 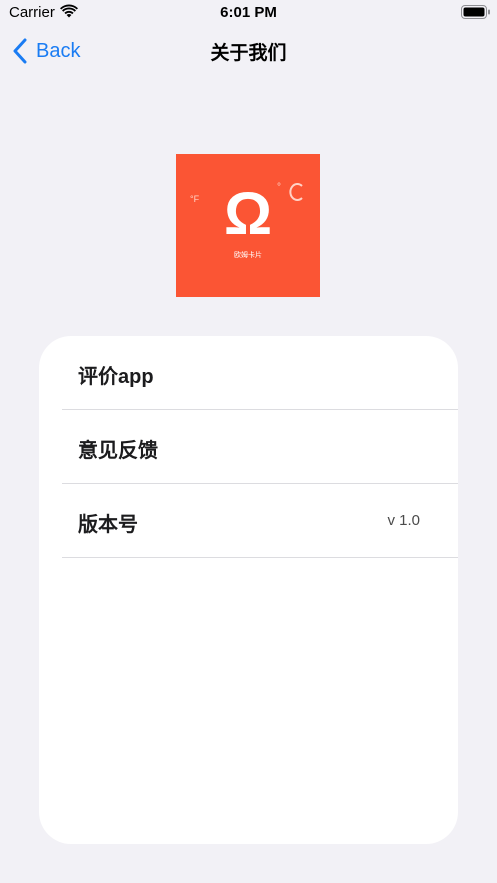 What do you see at coordinates (260, 373) in the screenshot?
I see `menu-item-rate-app: 评价app` at bounding box center [260, 373].